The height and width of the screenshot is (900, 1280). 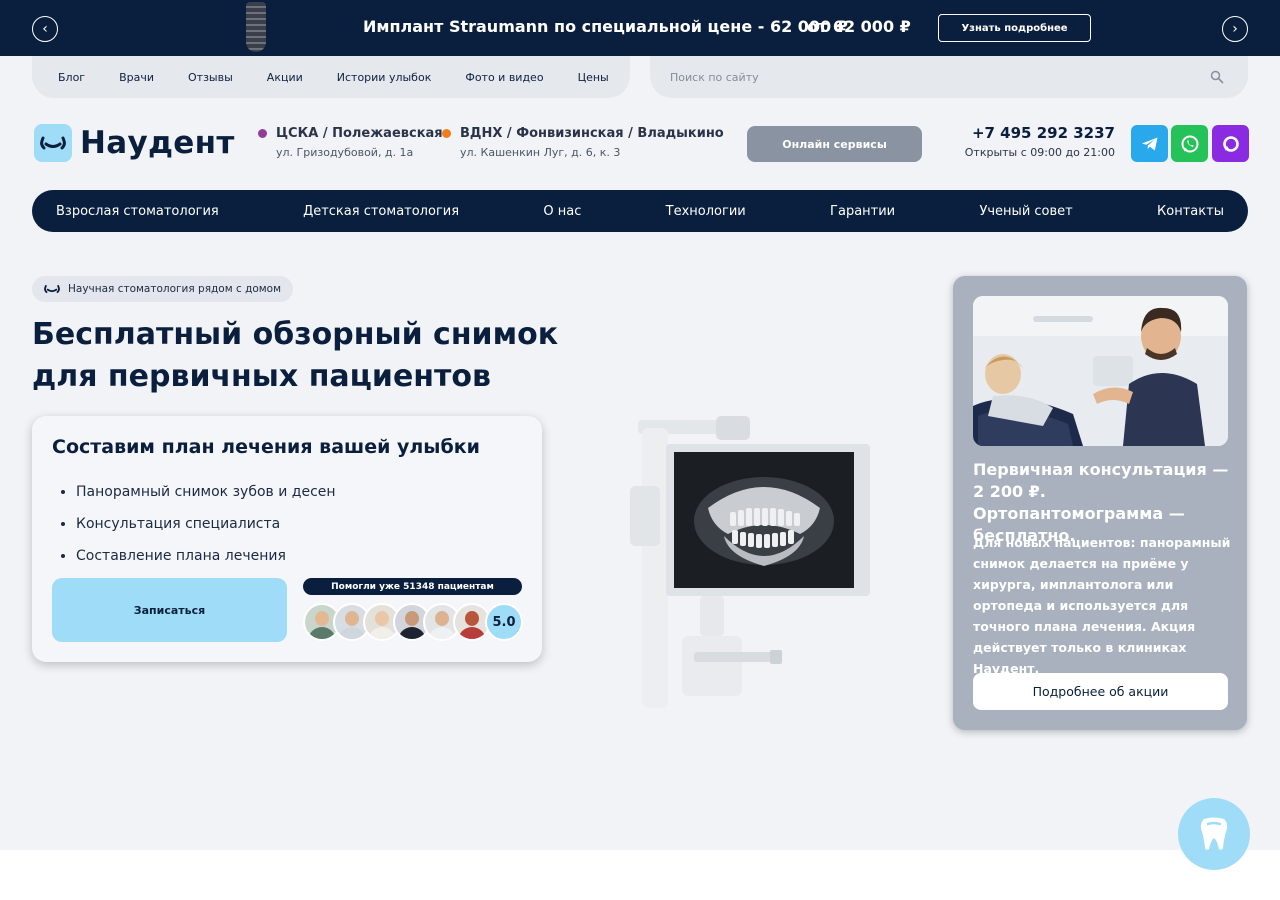 What do you see at coordinates (1190, 211) in the screenshot?
I see `nav-contacts: Контакты` at bounding box center [1190, 211].